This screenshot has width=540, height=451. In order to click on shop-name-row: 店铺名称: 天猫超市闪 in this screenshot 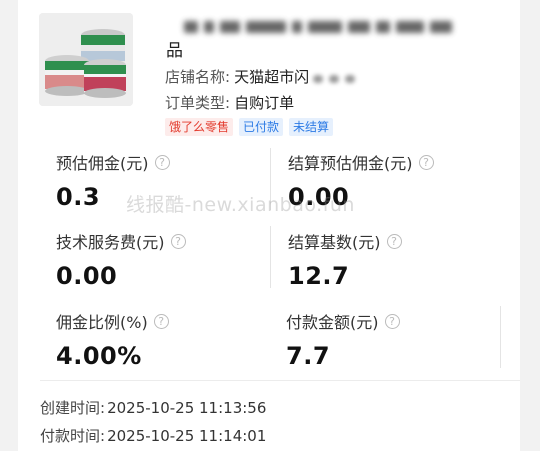, I will do `click(263, 76)`.